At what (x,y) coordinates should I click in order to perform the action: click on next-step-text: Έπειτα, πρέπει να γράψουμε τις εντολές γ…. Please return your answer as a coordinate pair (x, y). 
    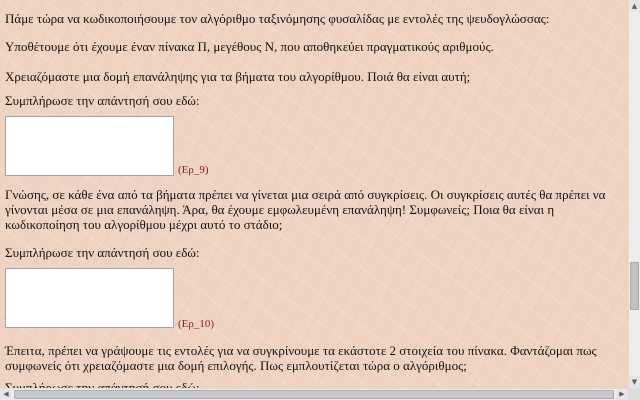
    Looking at the image, I should click on (301, 358).